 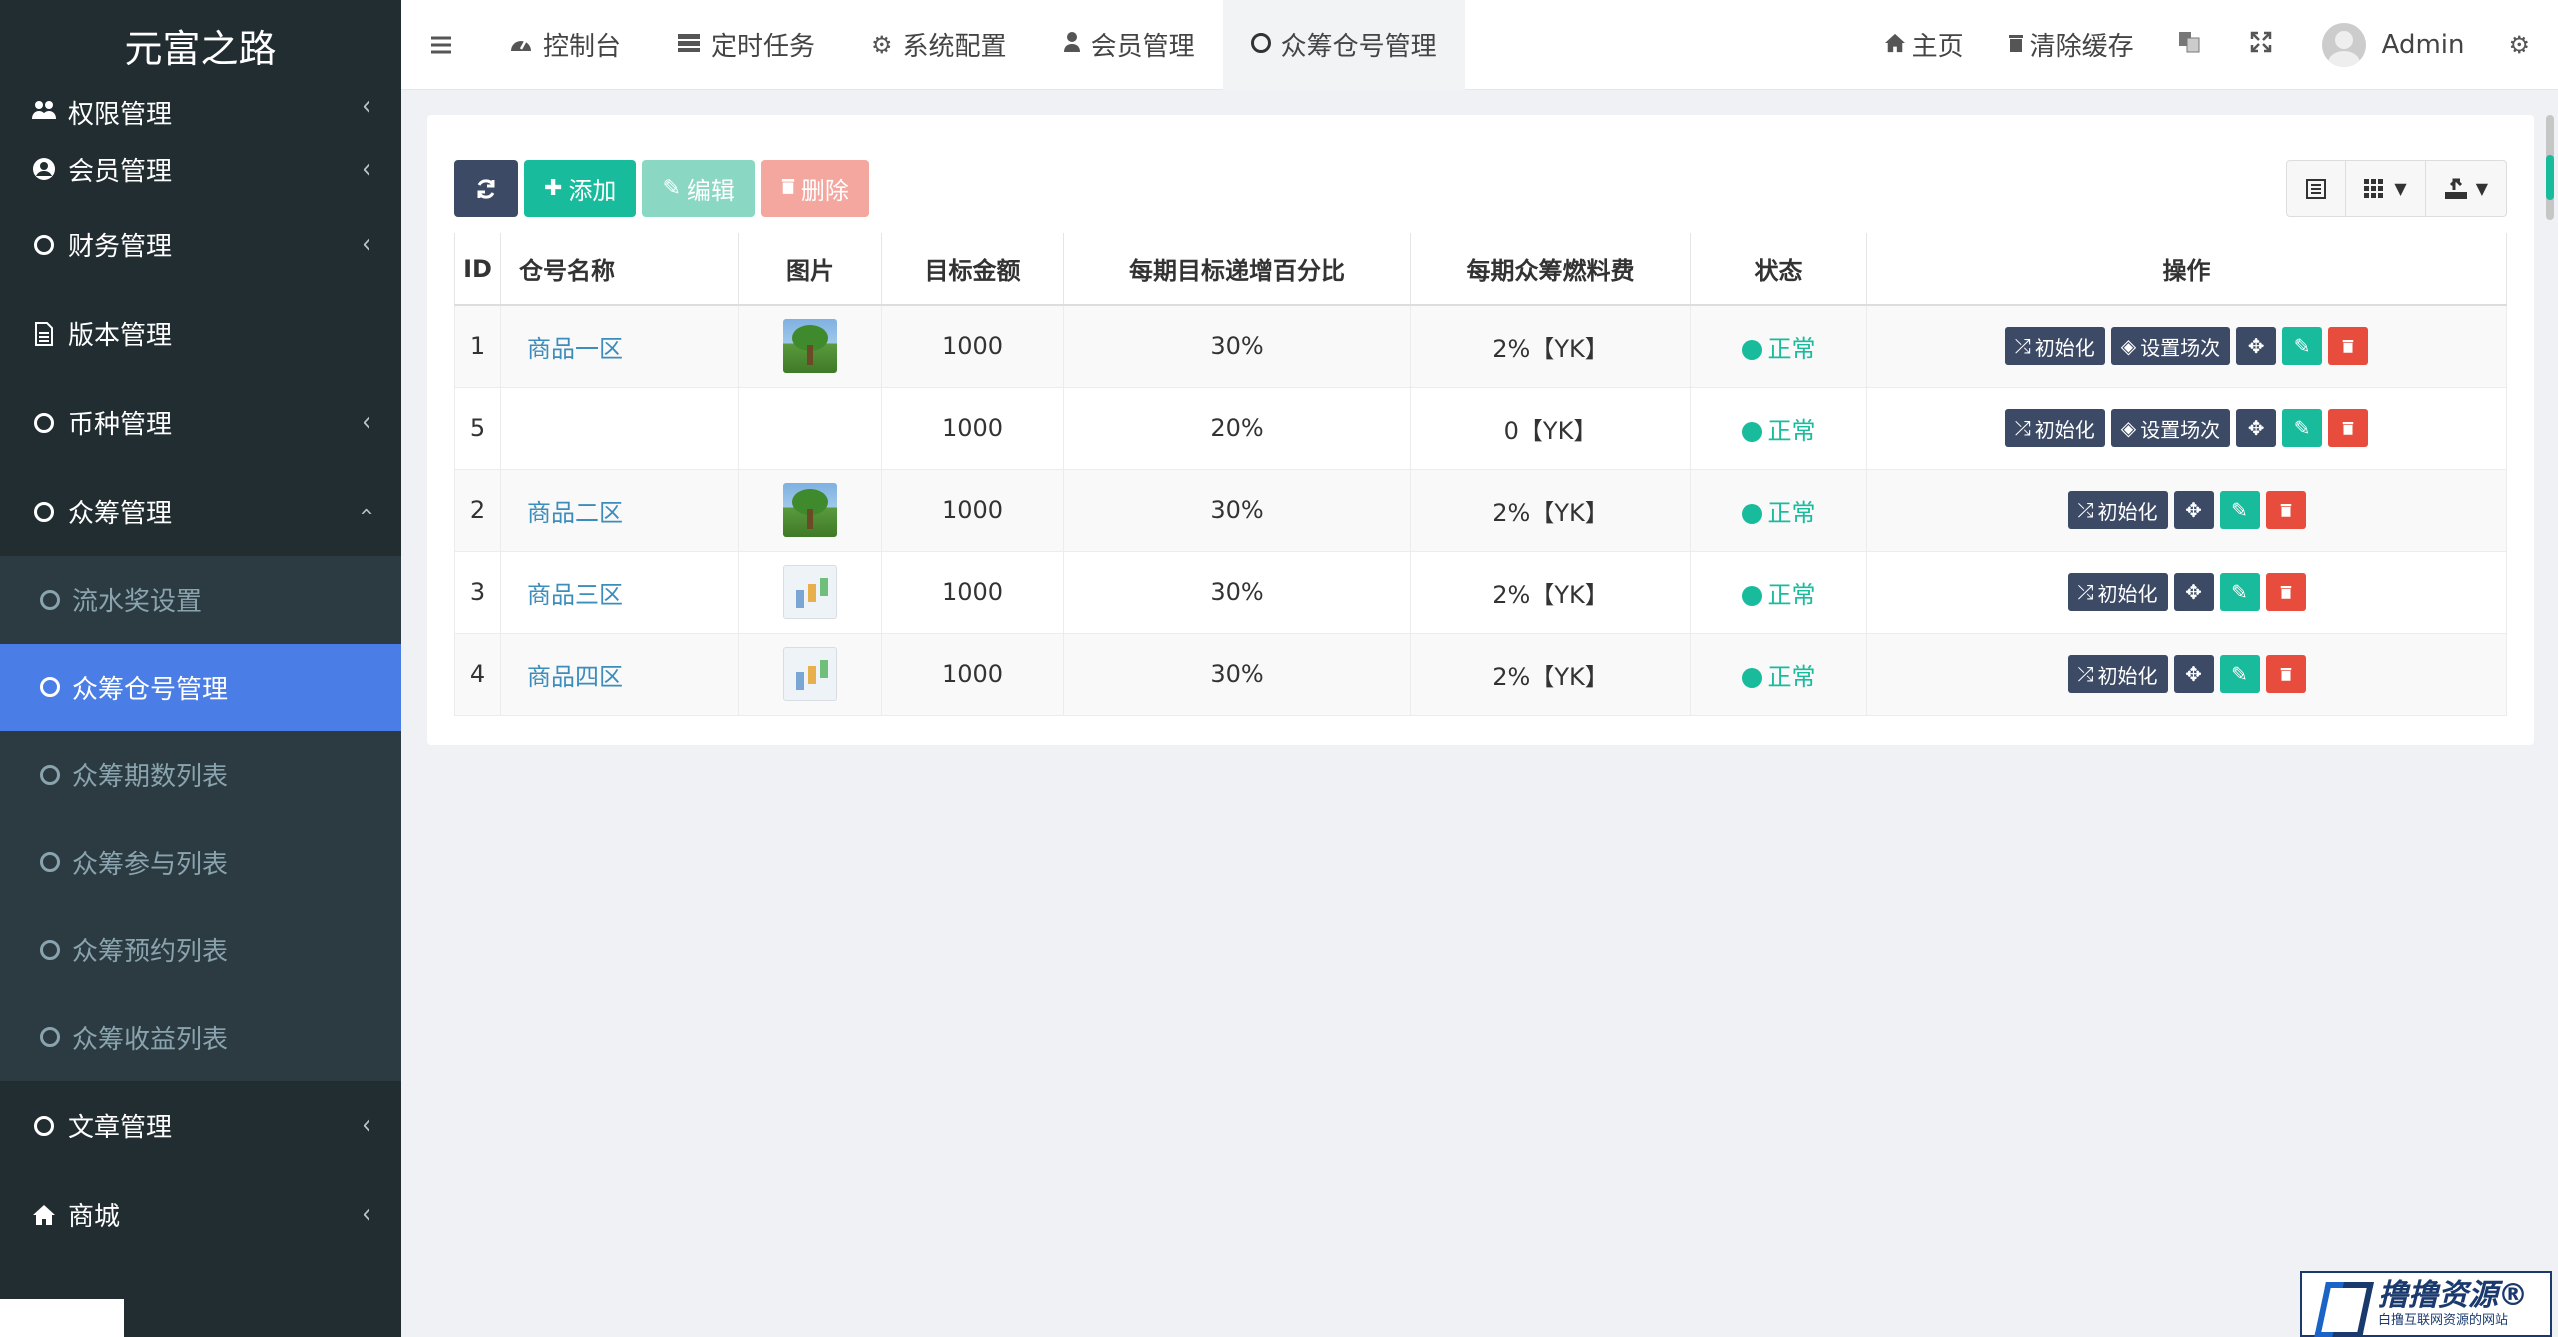 I want to click on shuffle-icon: ⤮, so click(x=2022, y=346).